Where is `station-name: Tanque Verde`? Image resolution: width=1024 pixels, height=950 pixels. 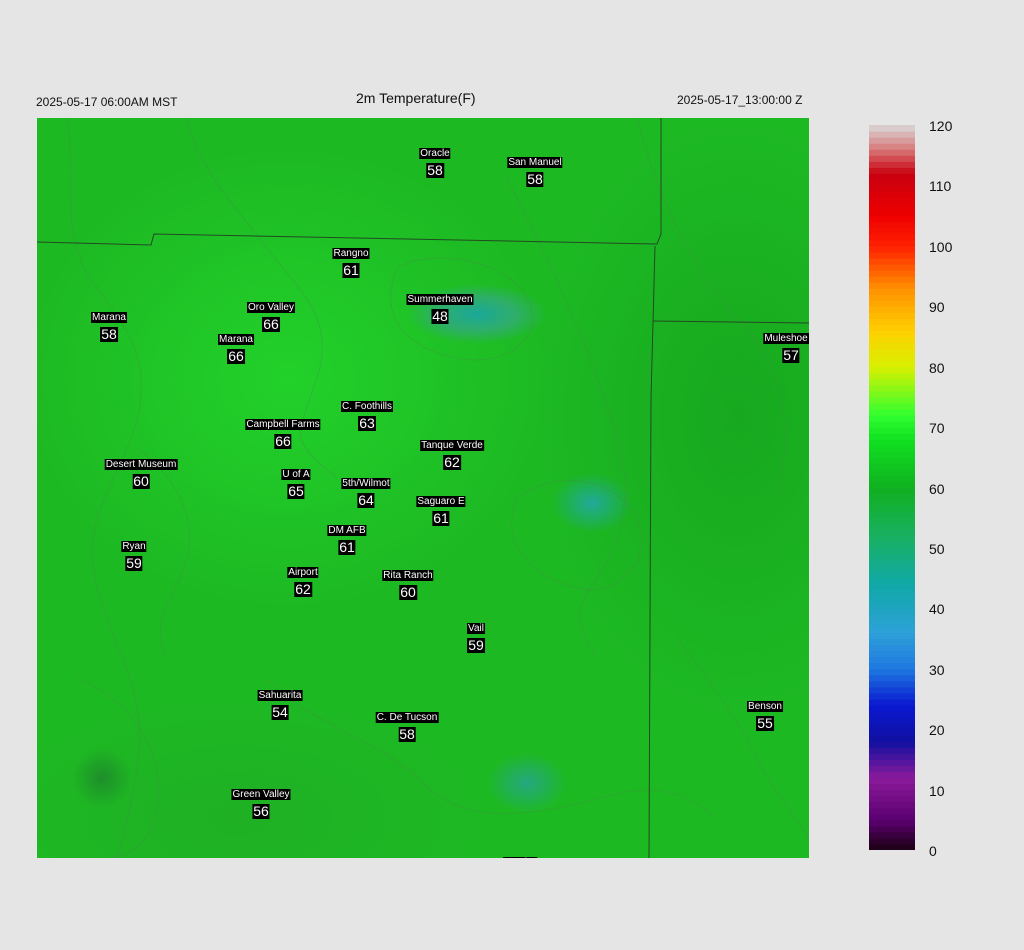 station-name: Tanque Verde is located at coordinates (452, 445).